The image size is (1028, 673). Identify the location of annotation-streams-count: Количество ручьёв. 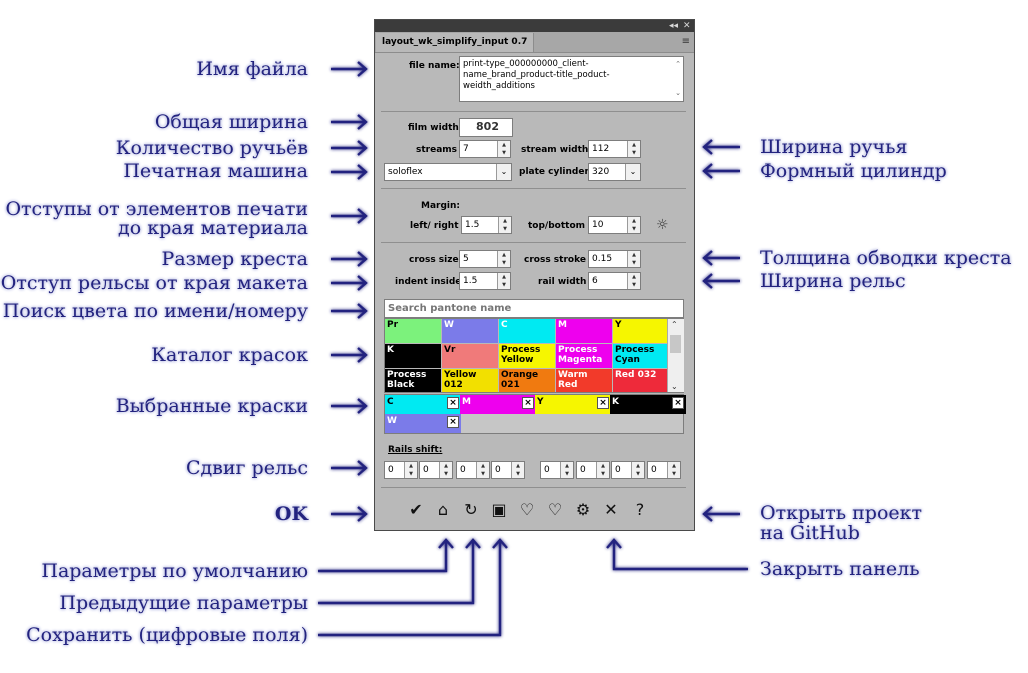
(211, 148).